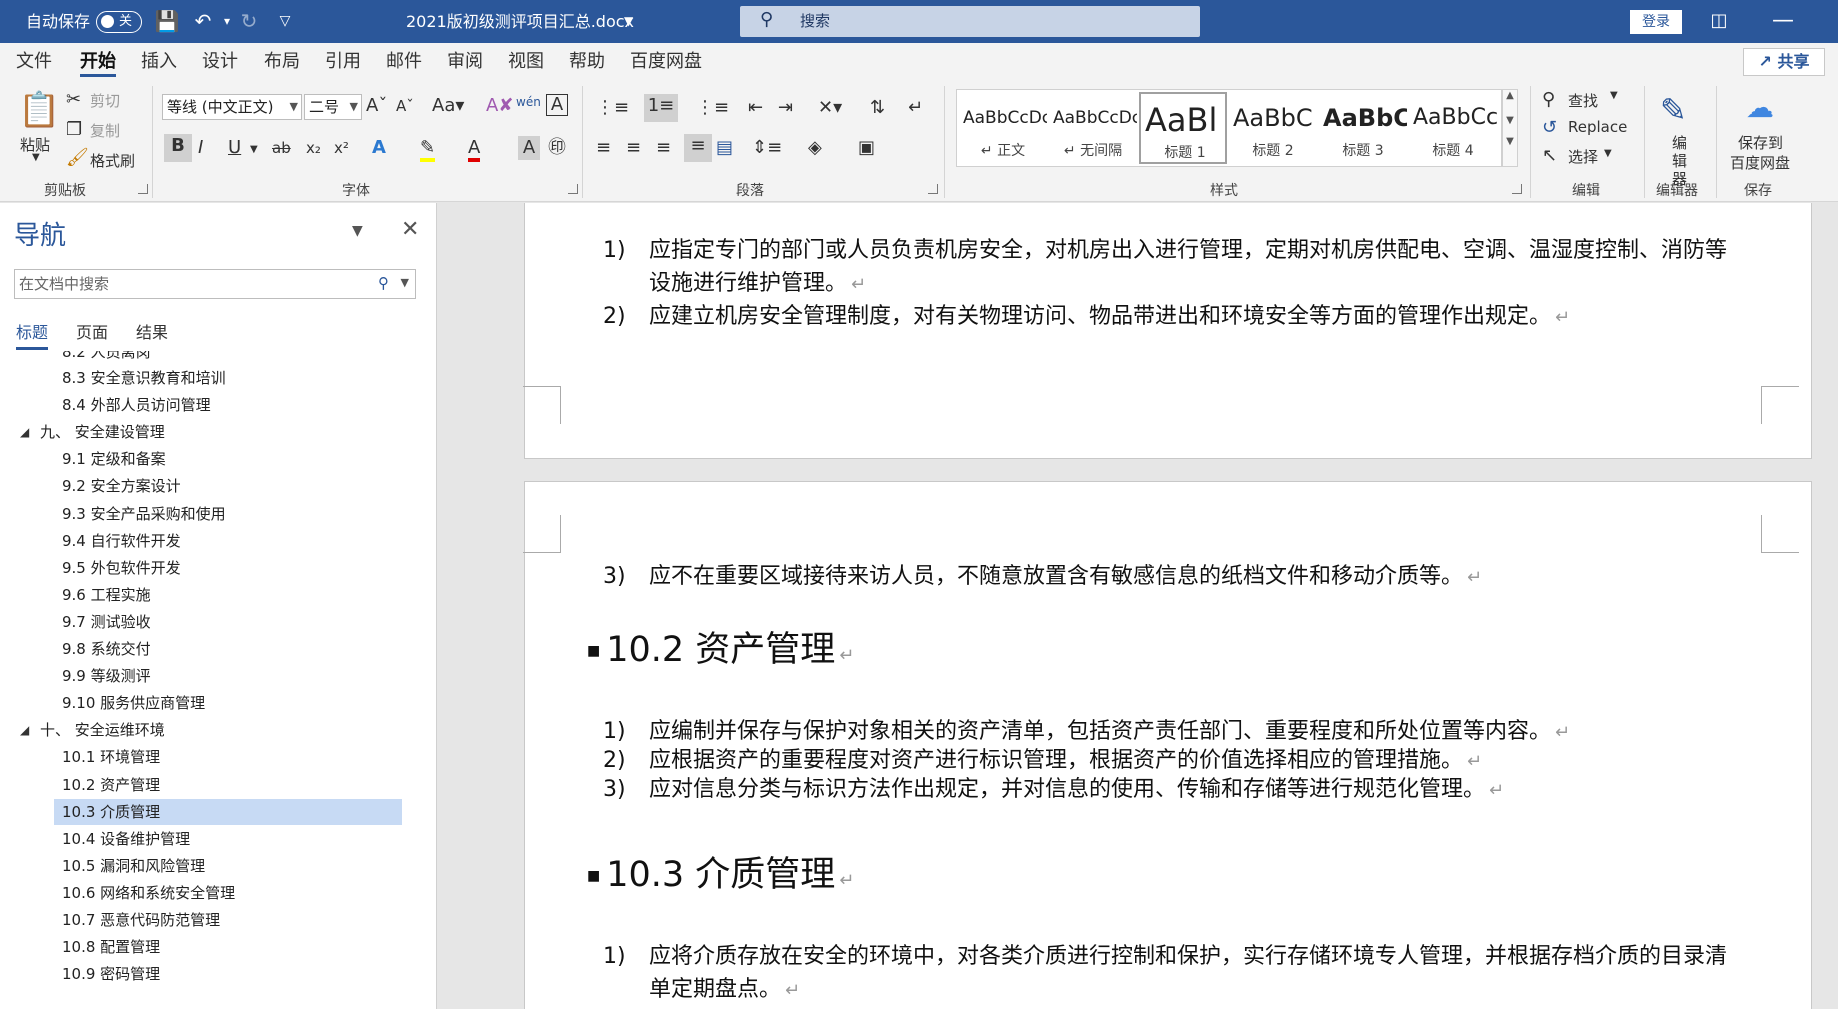  I want to click on tab-pages: 页面, so click(92, 331).